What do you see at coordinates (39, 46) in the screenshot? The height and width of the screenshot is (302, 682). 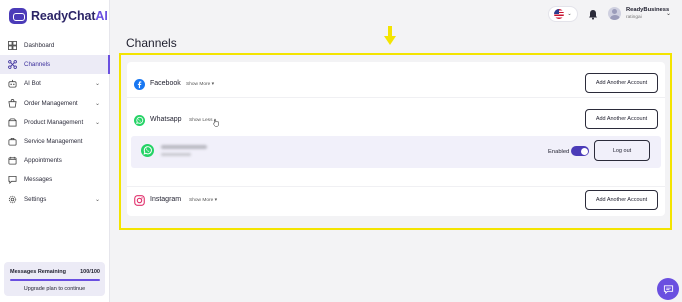 I see `sidebar-item-label: Dashboard` at bounding box center [39, 46].